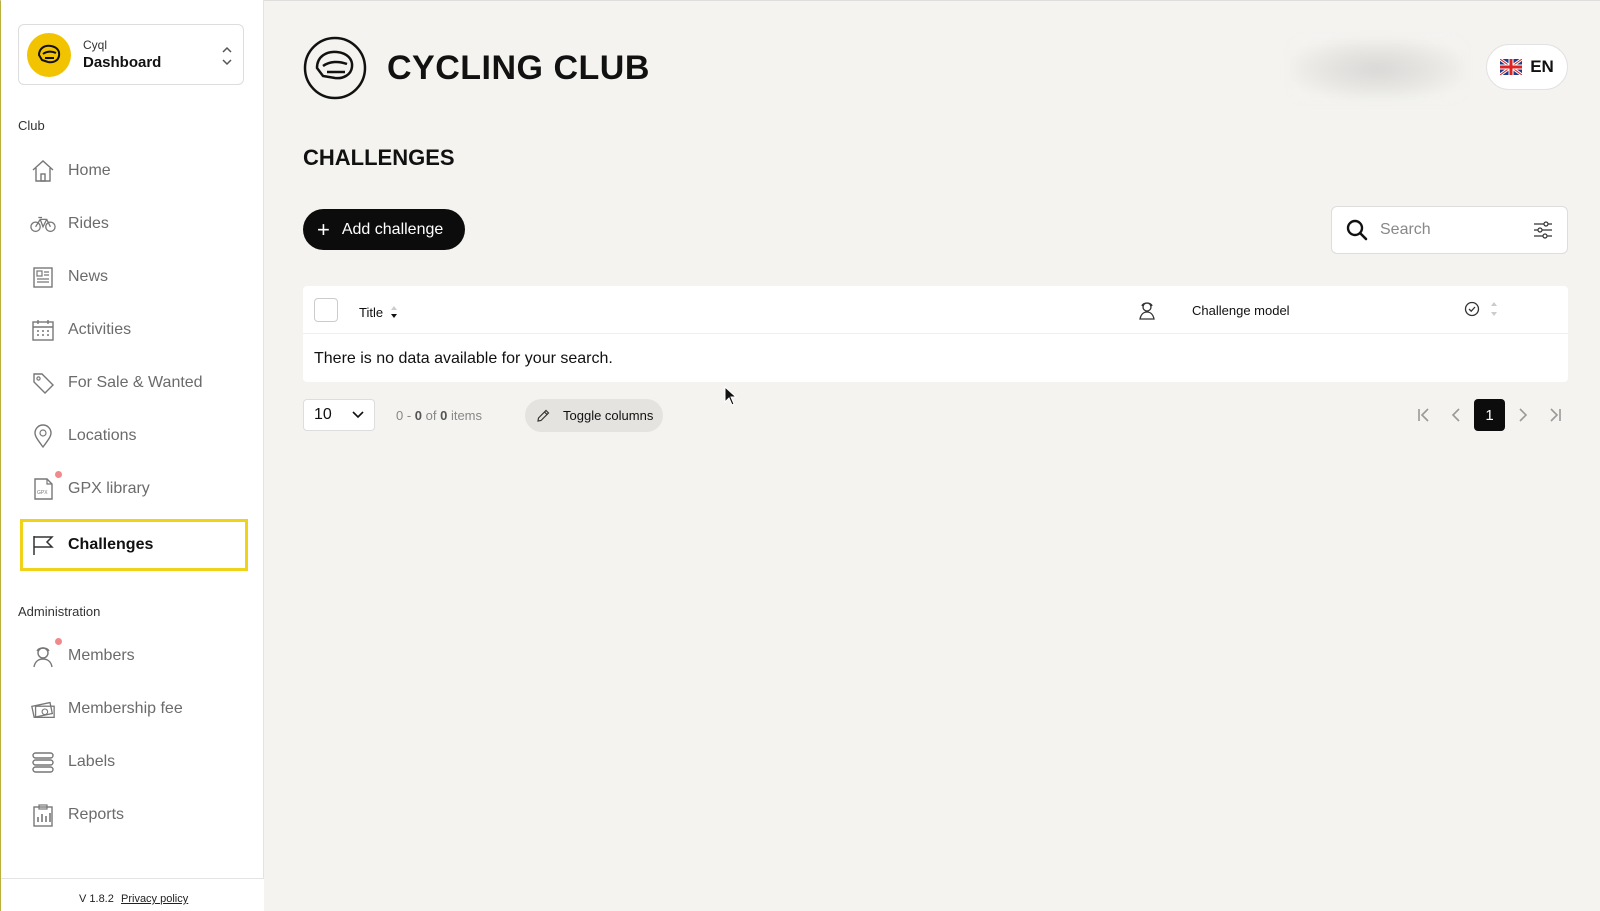 The height and width of the screenshot is (911, 1600). Describe the element at coordinates (122, 62) in the screenshot. I see `app-section-name: Dashboard` at that location.